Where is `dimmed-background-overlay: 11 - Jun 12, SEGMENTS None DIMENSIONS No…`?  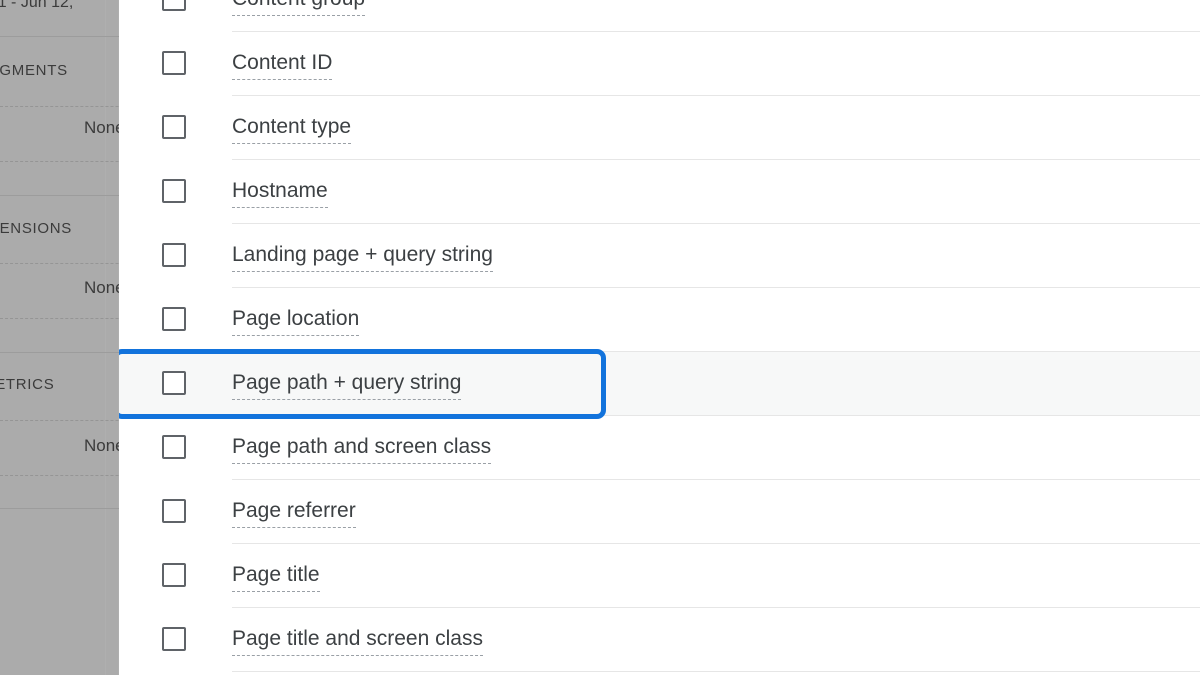 dimmed-background-overlay: 11 - Jun 12, SEGMENTS None DIMENSIONS No… is located at coordinates (59, 337).